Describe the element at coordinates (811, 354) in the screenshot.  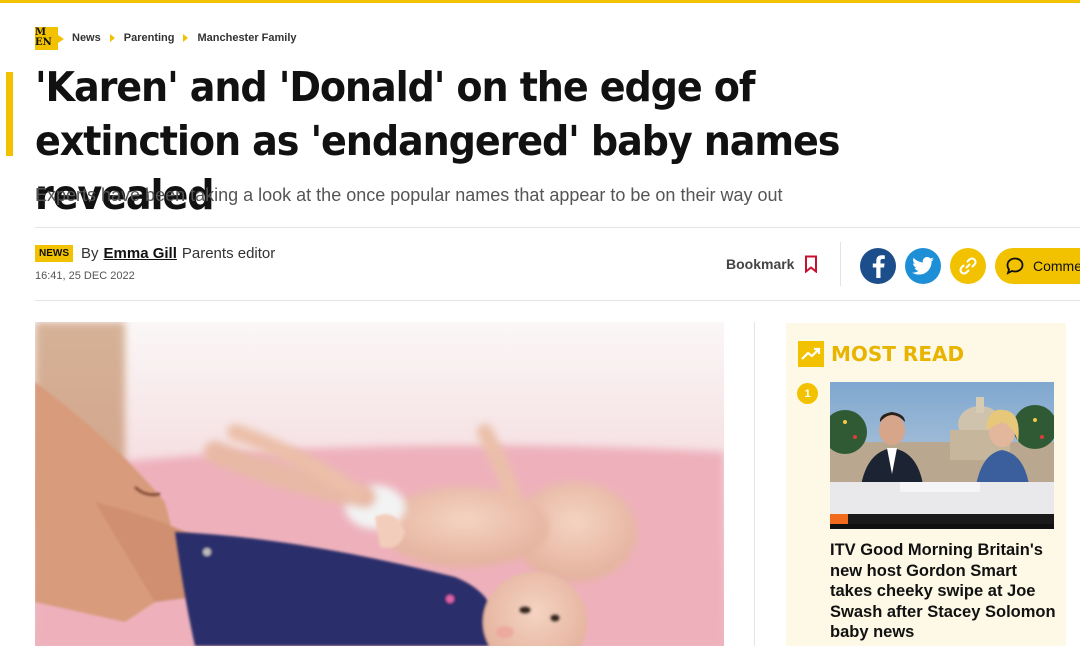
I see `trending-icon` at that location.